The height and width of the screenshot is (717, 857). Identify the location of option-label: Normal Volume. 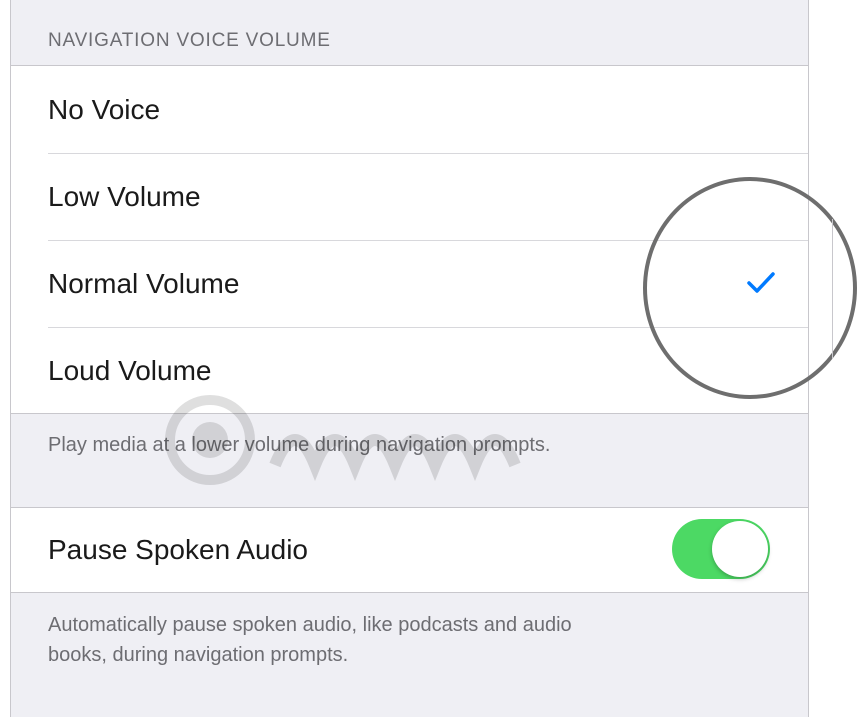
(144, 283).